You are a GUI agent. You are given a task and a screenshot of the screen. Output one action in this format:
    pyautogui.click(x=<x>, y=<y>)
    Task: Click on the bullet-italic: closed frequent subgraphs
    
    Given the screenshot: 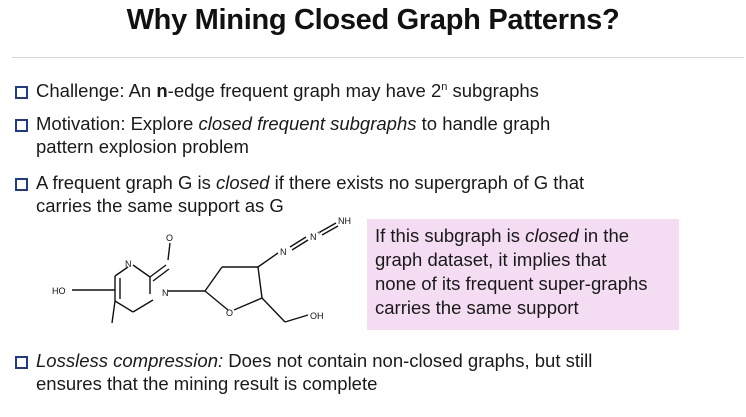 What is the action you would take?
    pyautogui.click(x=307, y=123)
    